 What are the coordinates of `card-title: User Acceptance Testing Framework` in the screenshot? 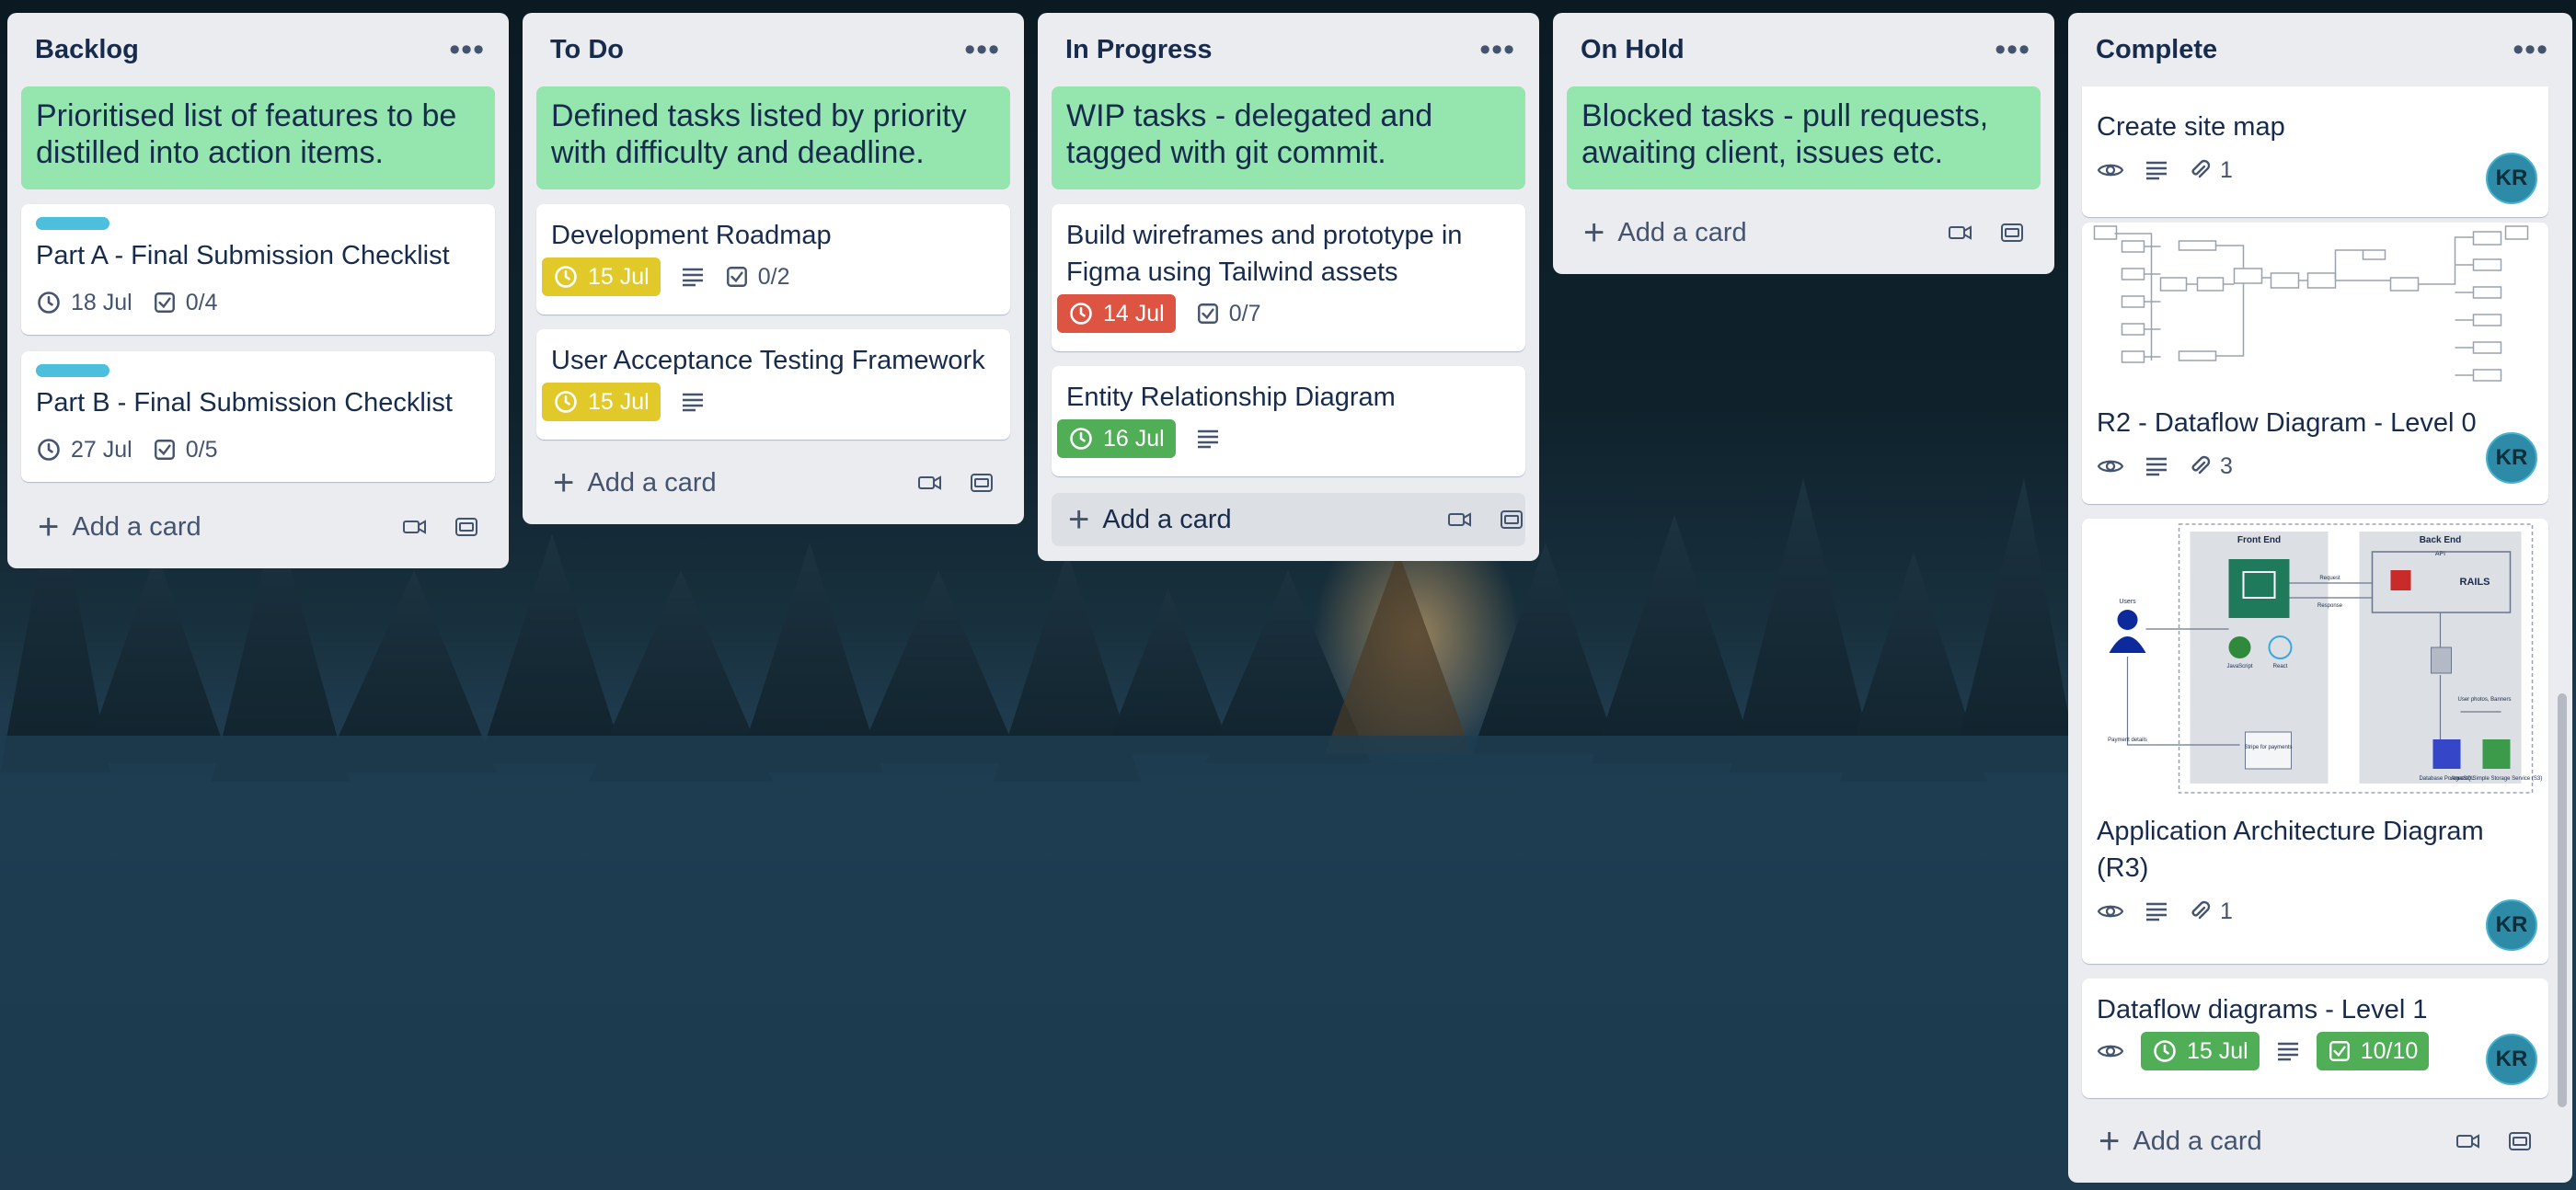 It's located at (768, 360).